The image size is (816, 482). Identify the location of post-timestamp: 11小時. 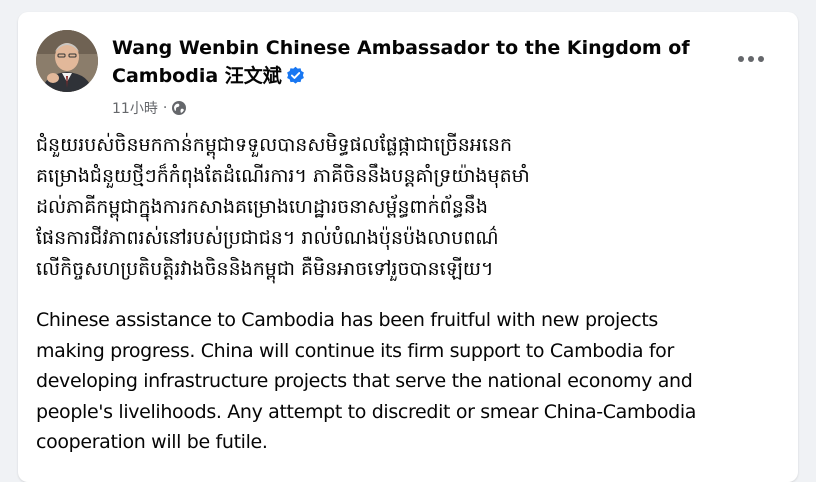
(135, 108).